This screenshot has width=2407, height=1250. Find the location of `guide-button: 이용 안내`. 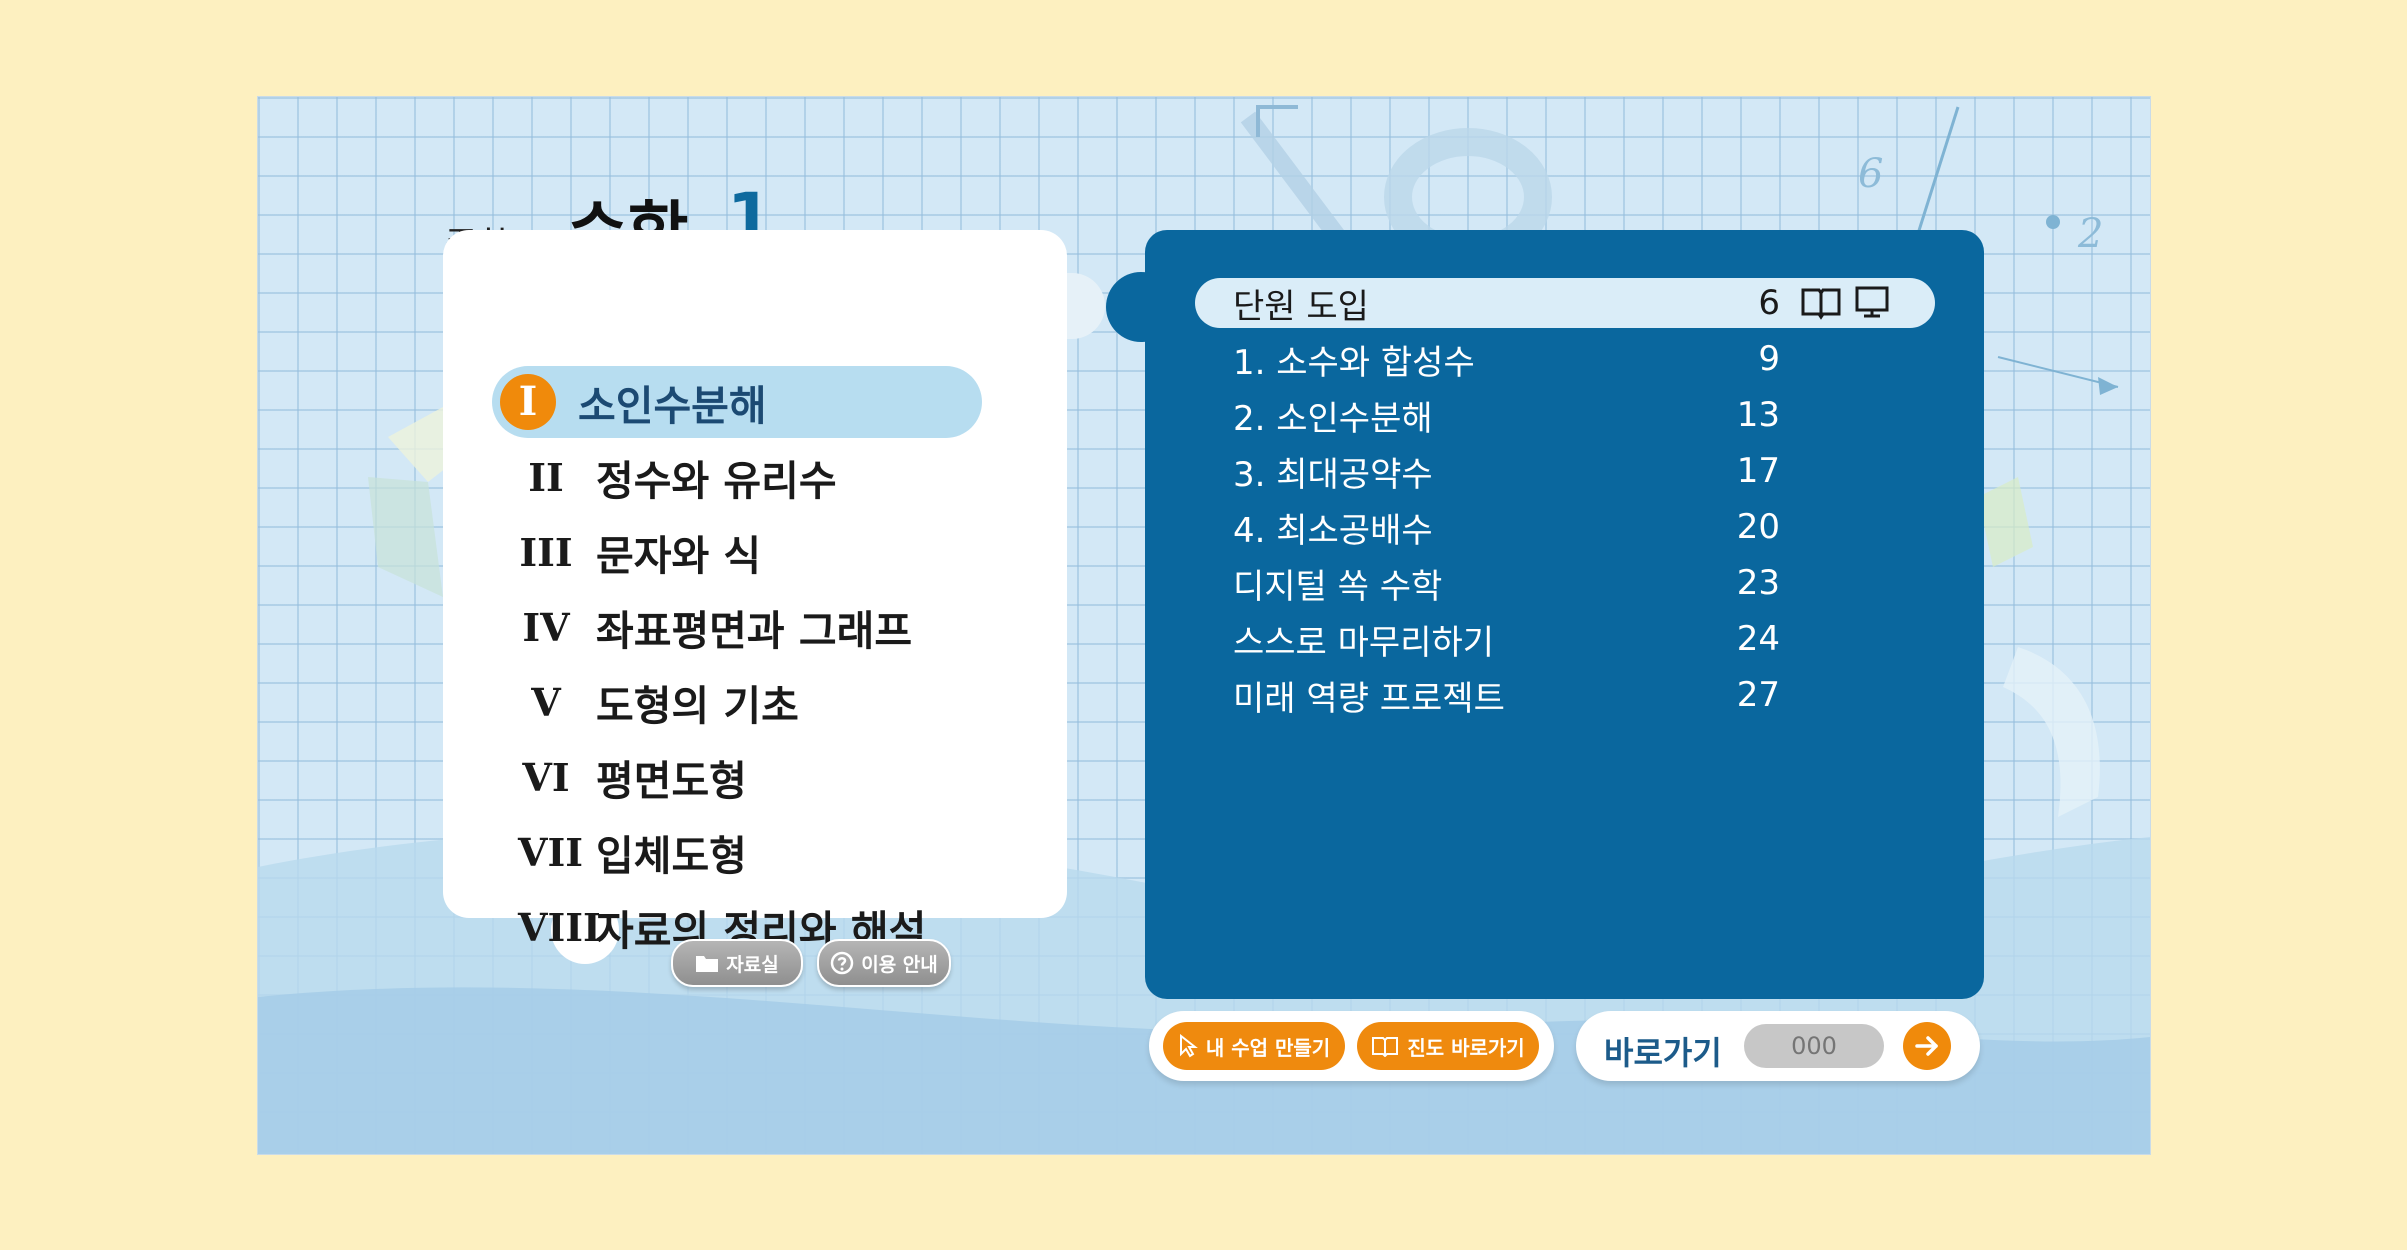

guide-button: 이용 안내 is located at coordinates (884, 963).